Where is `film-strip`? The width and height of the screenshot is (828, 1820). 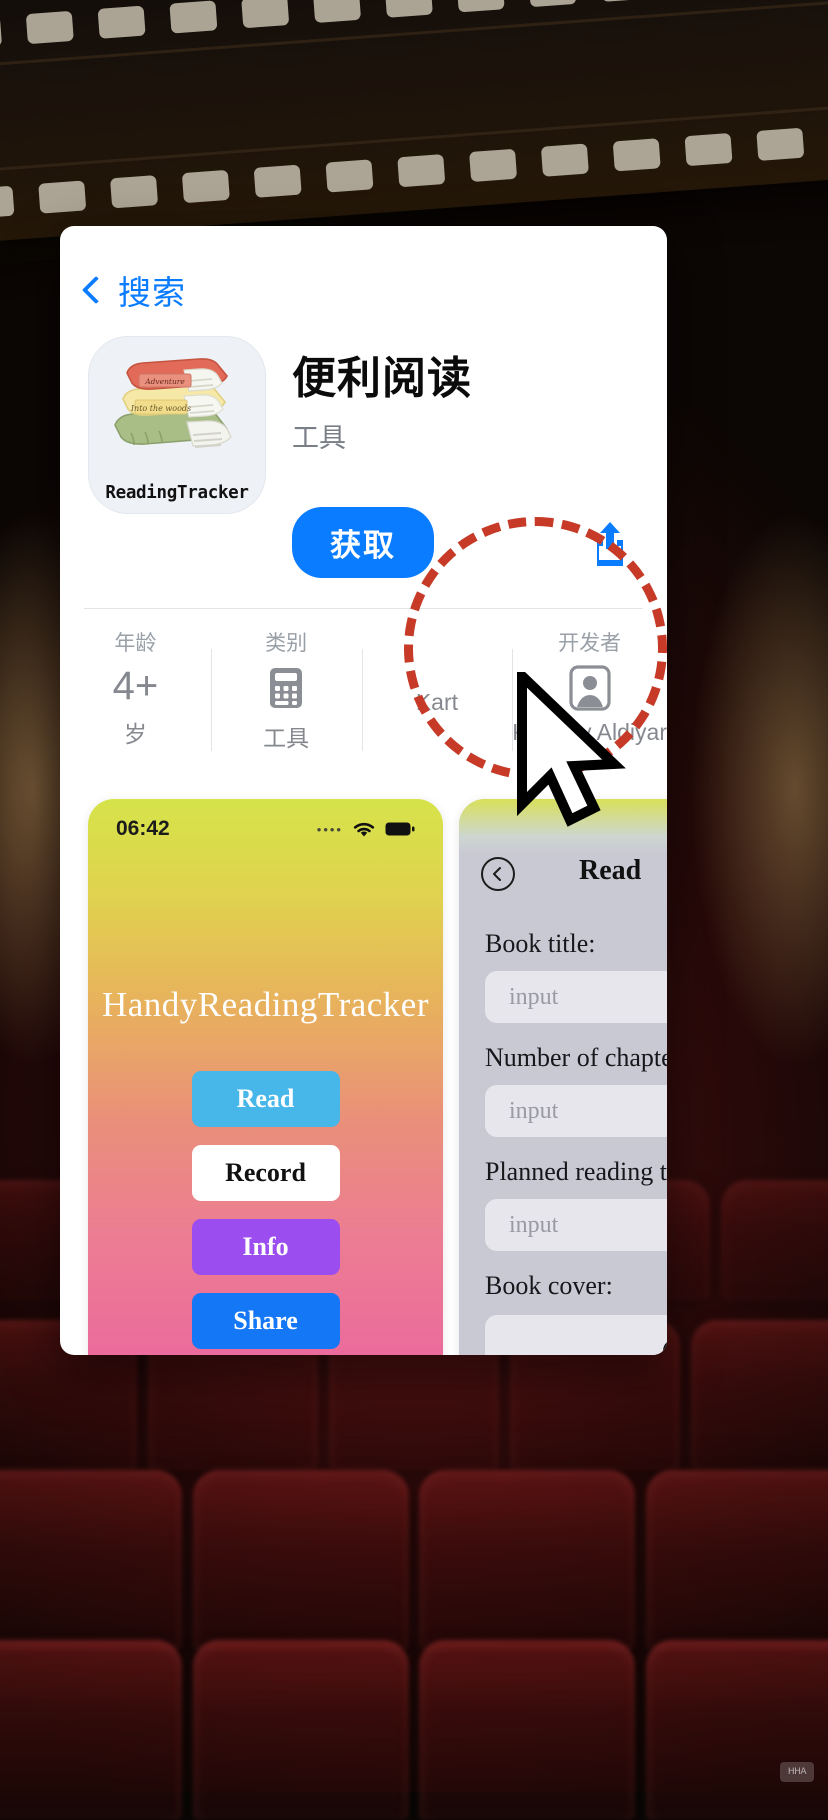
film-strip is located at coordinates (414, 122).